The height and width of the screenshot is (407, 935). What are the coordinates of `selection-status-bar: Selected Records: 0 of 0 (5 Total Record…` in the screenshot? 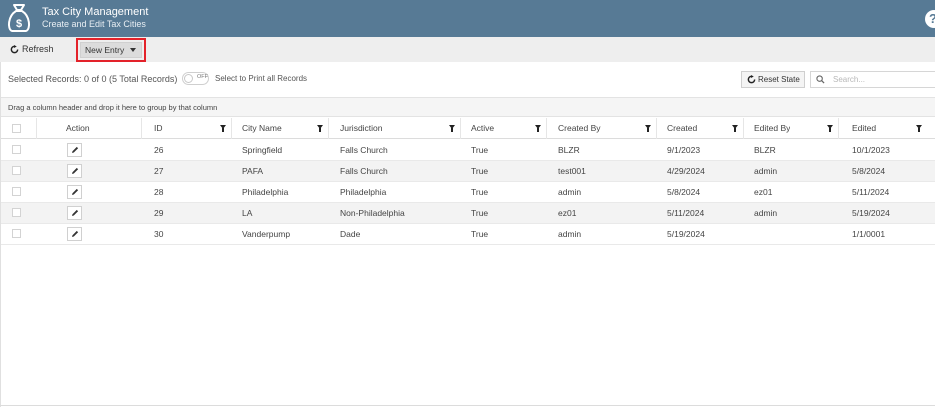 It's located at (467, 78).